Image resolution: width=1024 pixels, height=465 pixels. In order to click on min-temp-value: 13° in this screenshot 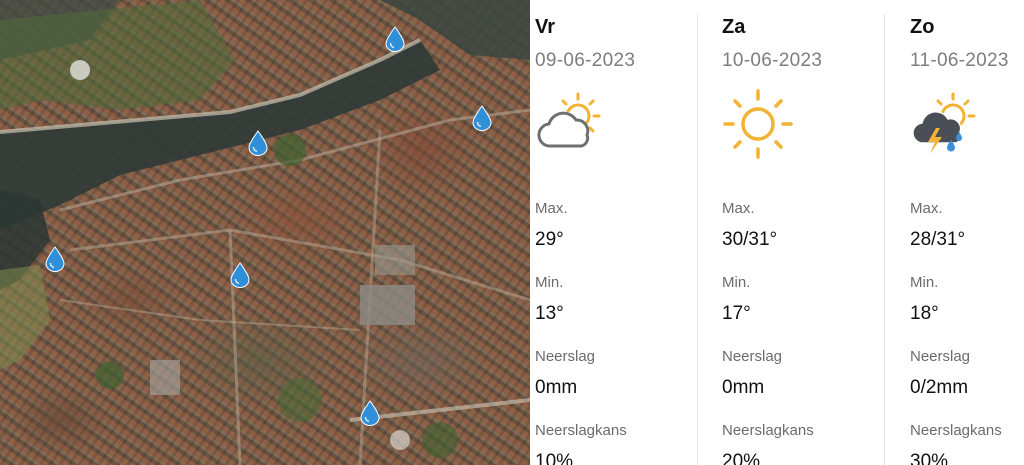, I will do `click(549, 313)`.